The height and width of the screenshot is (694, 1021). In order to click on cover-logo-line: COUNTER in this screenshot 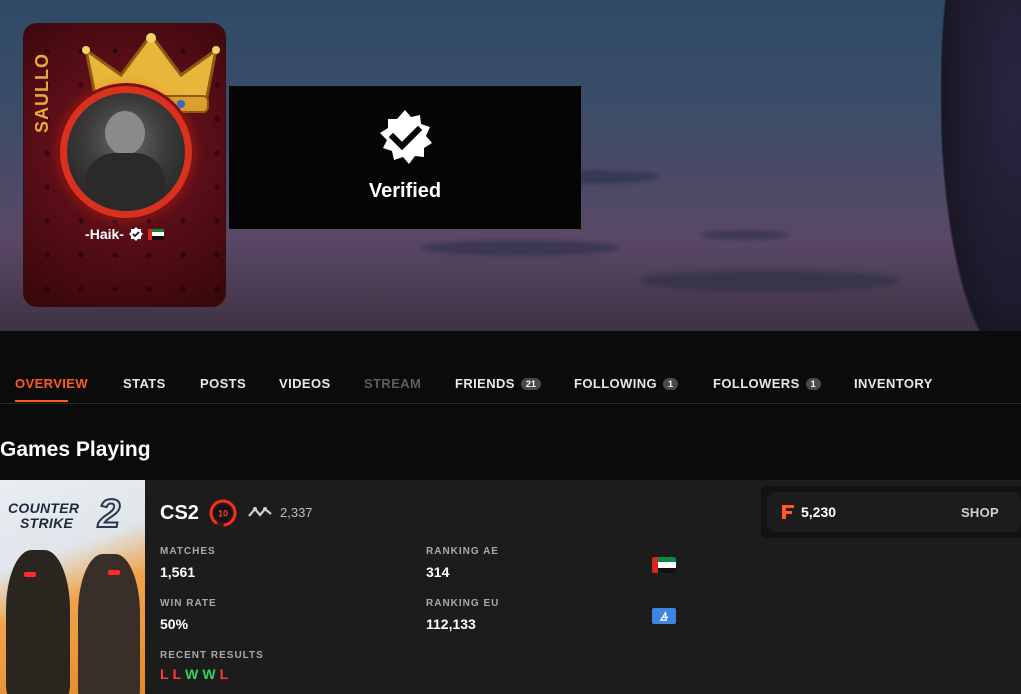, I will do `click(44, 508)`.